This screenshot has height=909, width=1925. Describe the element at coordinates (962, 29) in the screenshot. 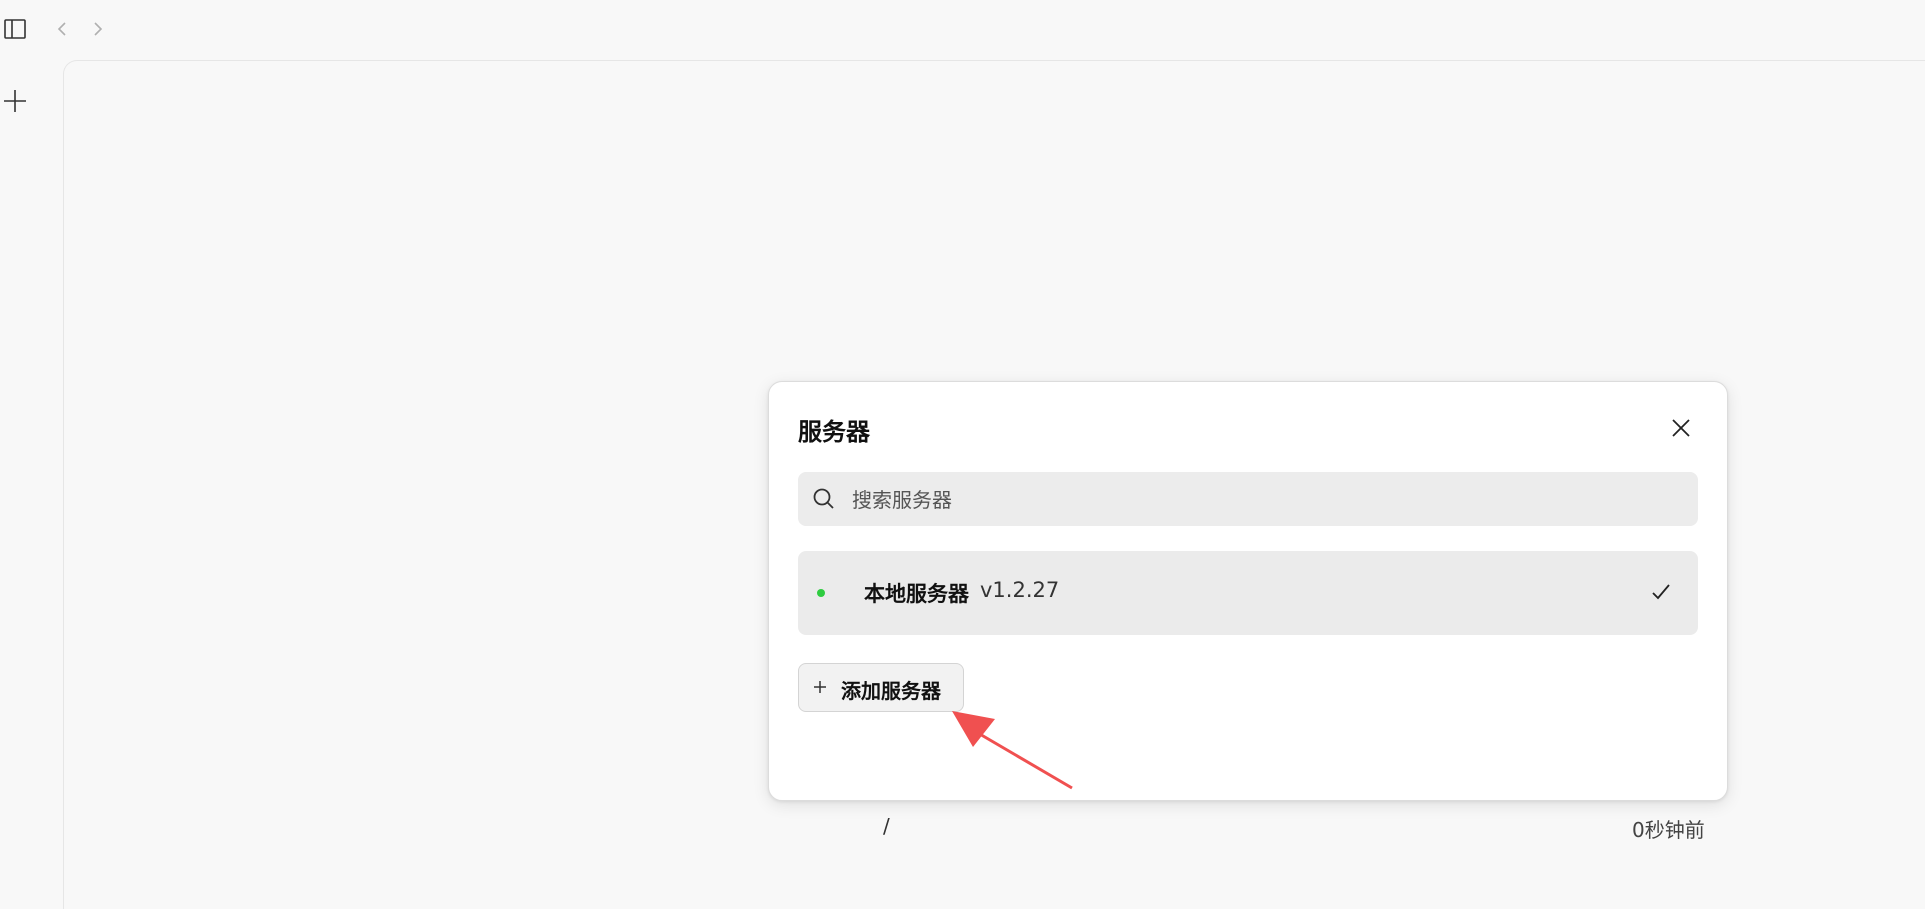

I see `top-toolbar` at that location.